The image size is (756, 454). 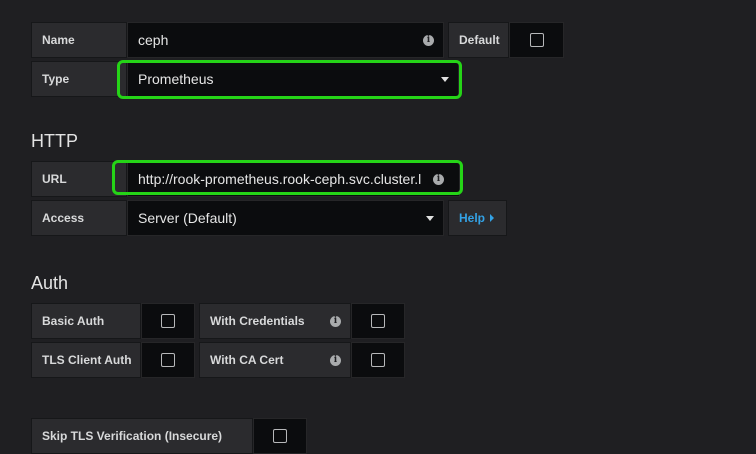 I want to click on access-value: Server (Default), so click(x=187, y=218).